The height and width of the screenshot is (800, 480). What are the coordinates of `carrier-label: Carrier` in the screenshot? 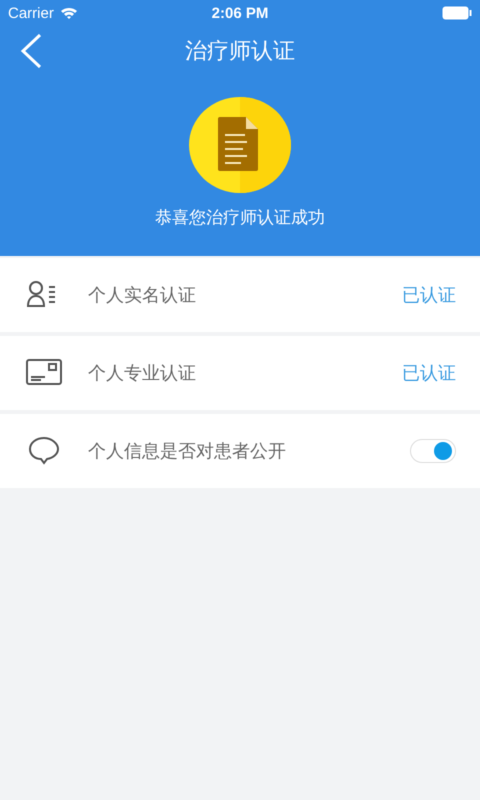 It's located at (31, 13).